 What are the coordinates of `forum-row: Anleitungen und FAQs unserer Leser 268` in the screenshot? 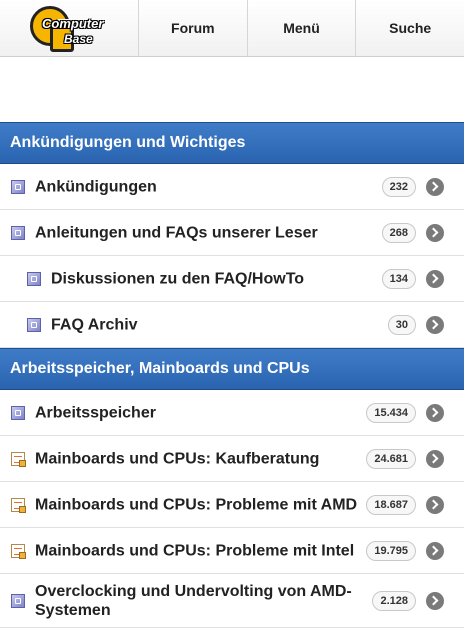 It's located at (232, 233).